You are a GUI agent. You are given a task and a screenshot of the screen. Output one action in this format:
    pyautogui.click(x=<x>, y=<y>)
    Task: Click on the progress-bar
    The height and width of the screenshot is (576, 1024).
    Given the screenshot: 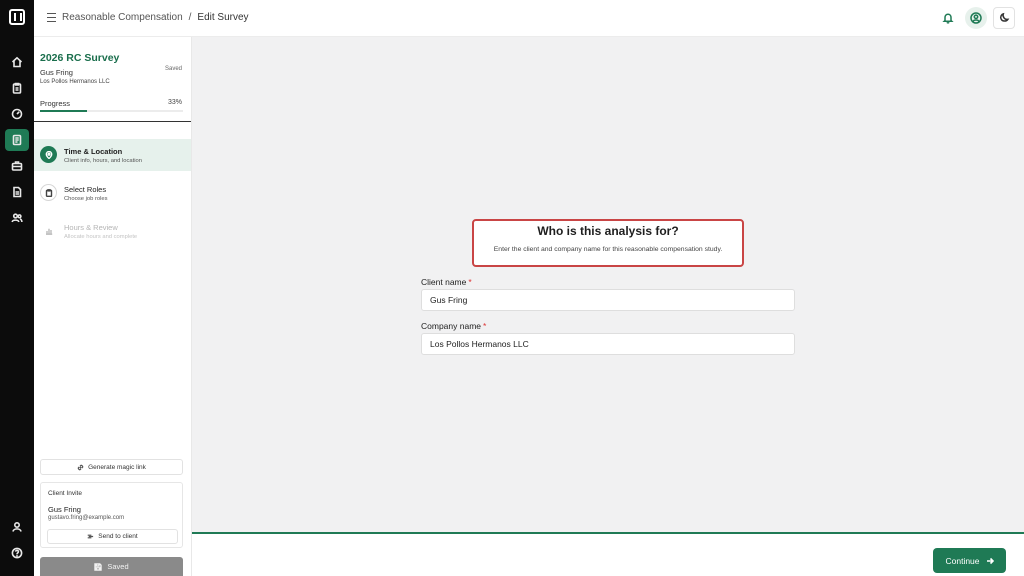 What is the action you would take?
    pyautogui.click(x=111, y=111)
    